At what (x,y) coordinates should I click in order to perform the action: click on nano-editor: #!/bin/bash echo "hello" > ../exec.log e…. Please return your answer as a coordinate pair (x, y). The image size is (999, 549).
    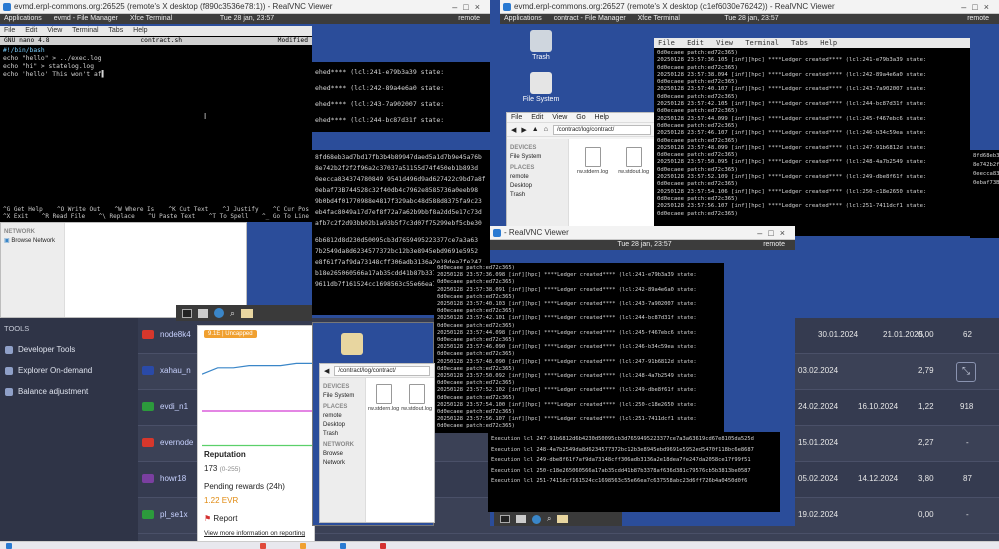
    Looking at the image, I should click on (156, 63).